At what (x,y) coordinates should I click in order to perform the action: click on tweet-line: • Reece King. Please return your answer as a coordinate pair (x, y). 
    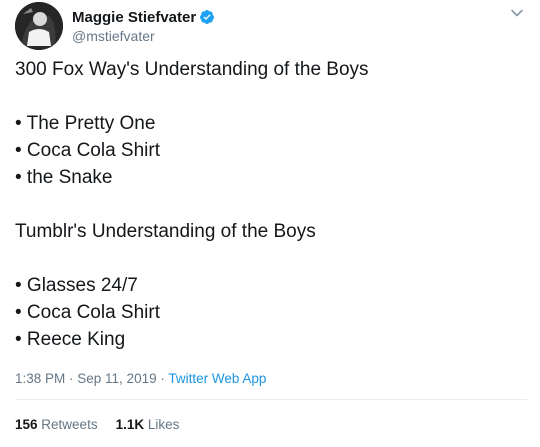
    Looking at the image, I should click on (70, 339).